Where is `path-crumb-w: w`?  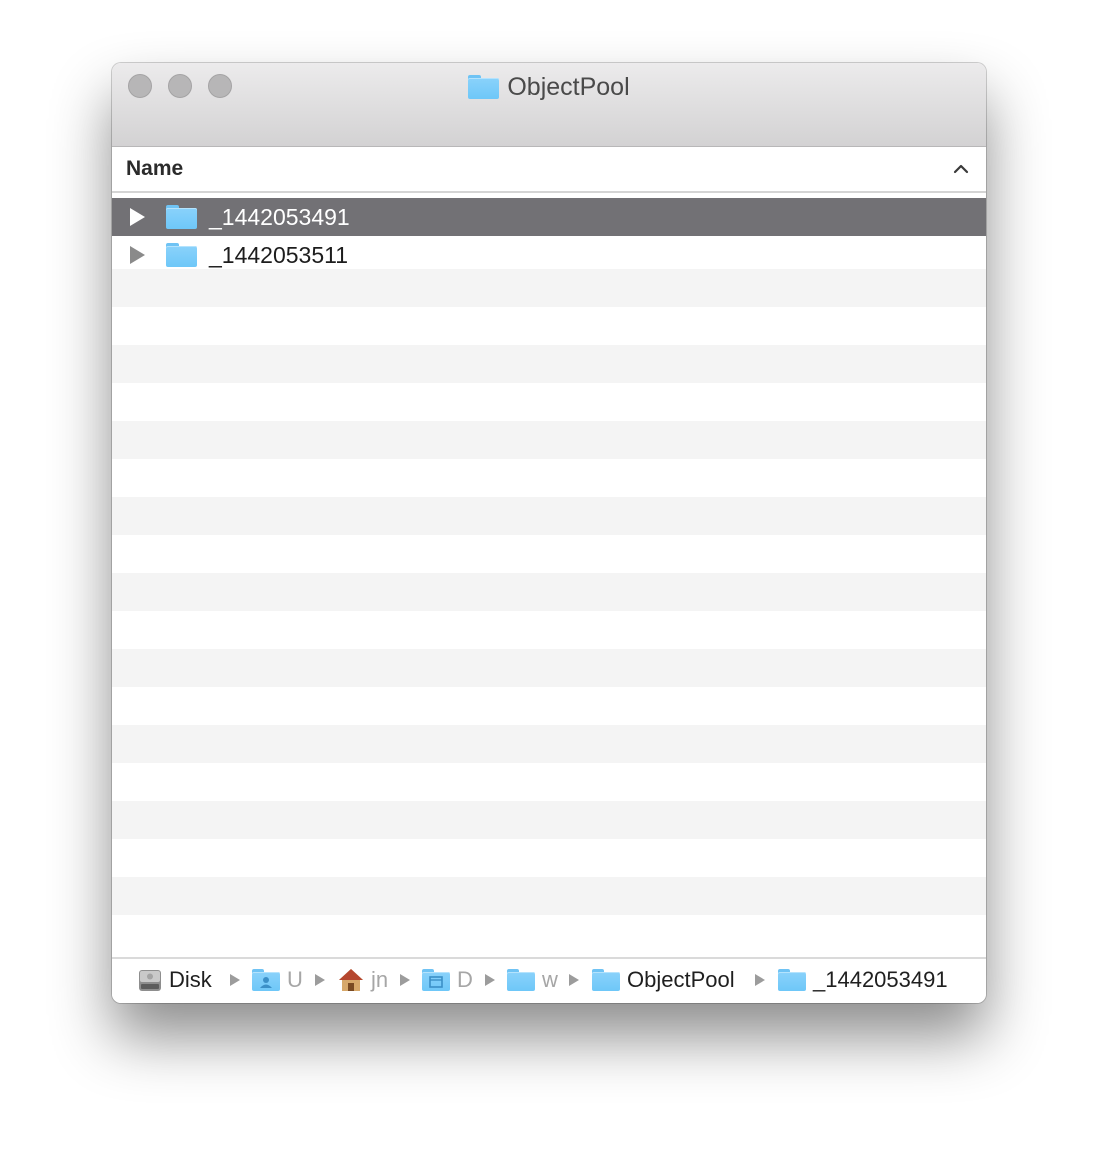
path-crumb-w: w is located at coordinates (532, 980).